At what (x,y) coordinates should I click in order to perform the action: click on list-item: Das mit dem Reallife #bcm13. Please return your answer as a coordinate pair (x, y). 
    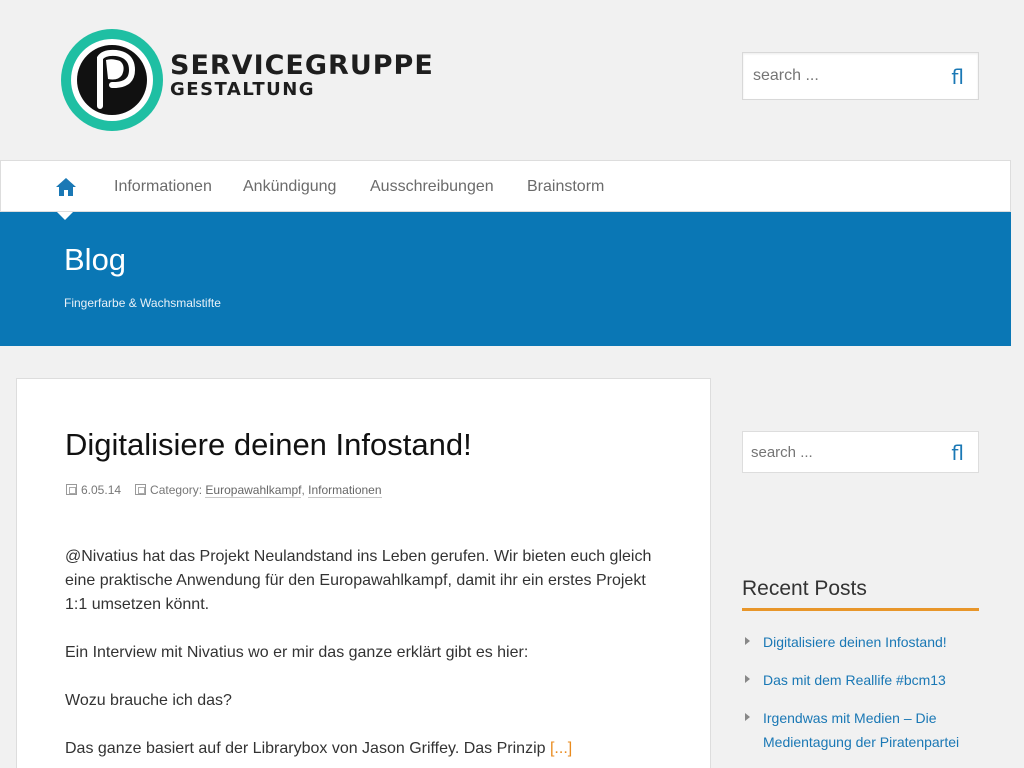
    Looking at the image, I should click on (862, 680).